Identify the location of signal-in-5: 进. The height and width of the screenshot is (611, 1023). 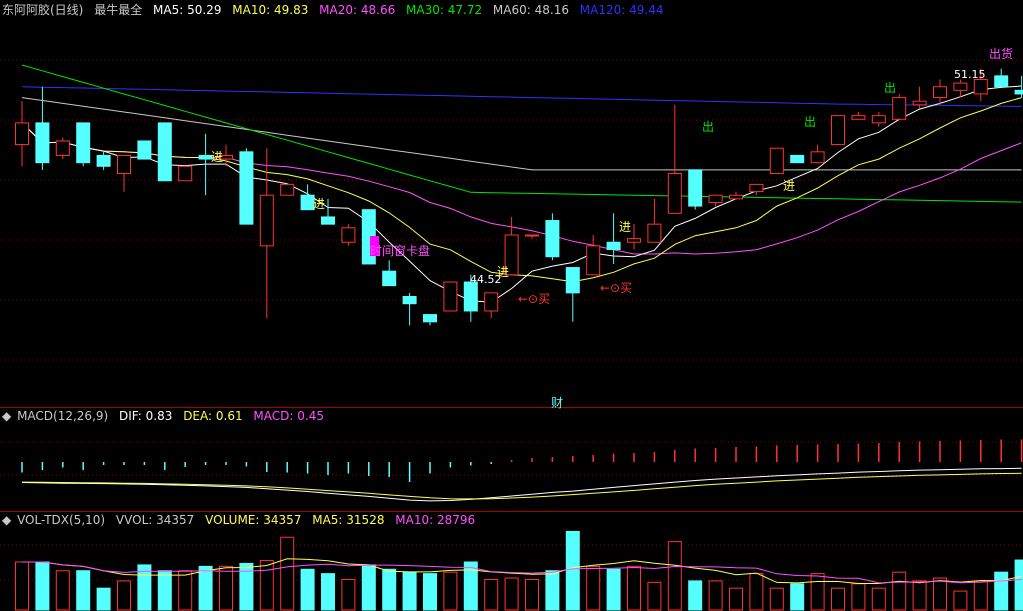
(789, 186).